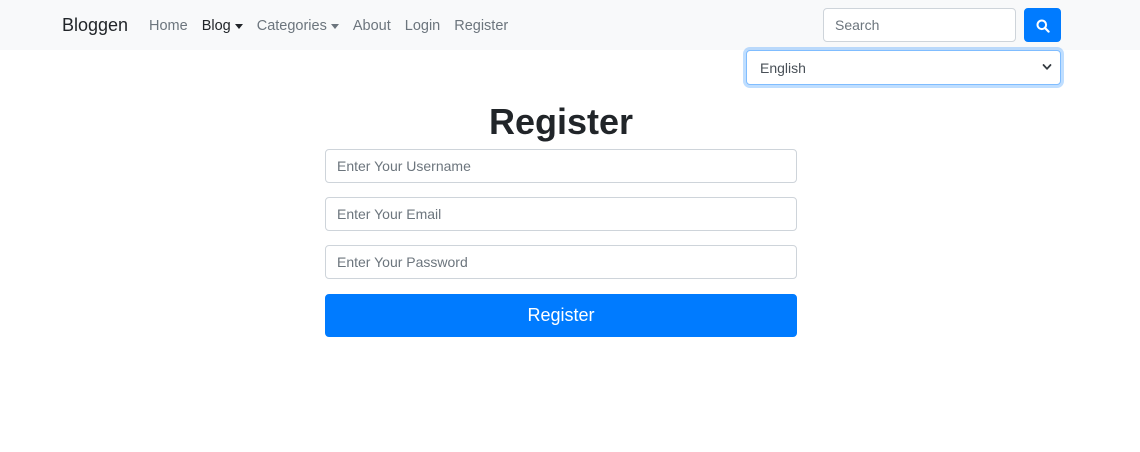 The width and height of the screenshot is (1140, 452). I want to click on nav-link-register: Register, so click(481, 26).